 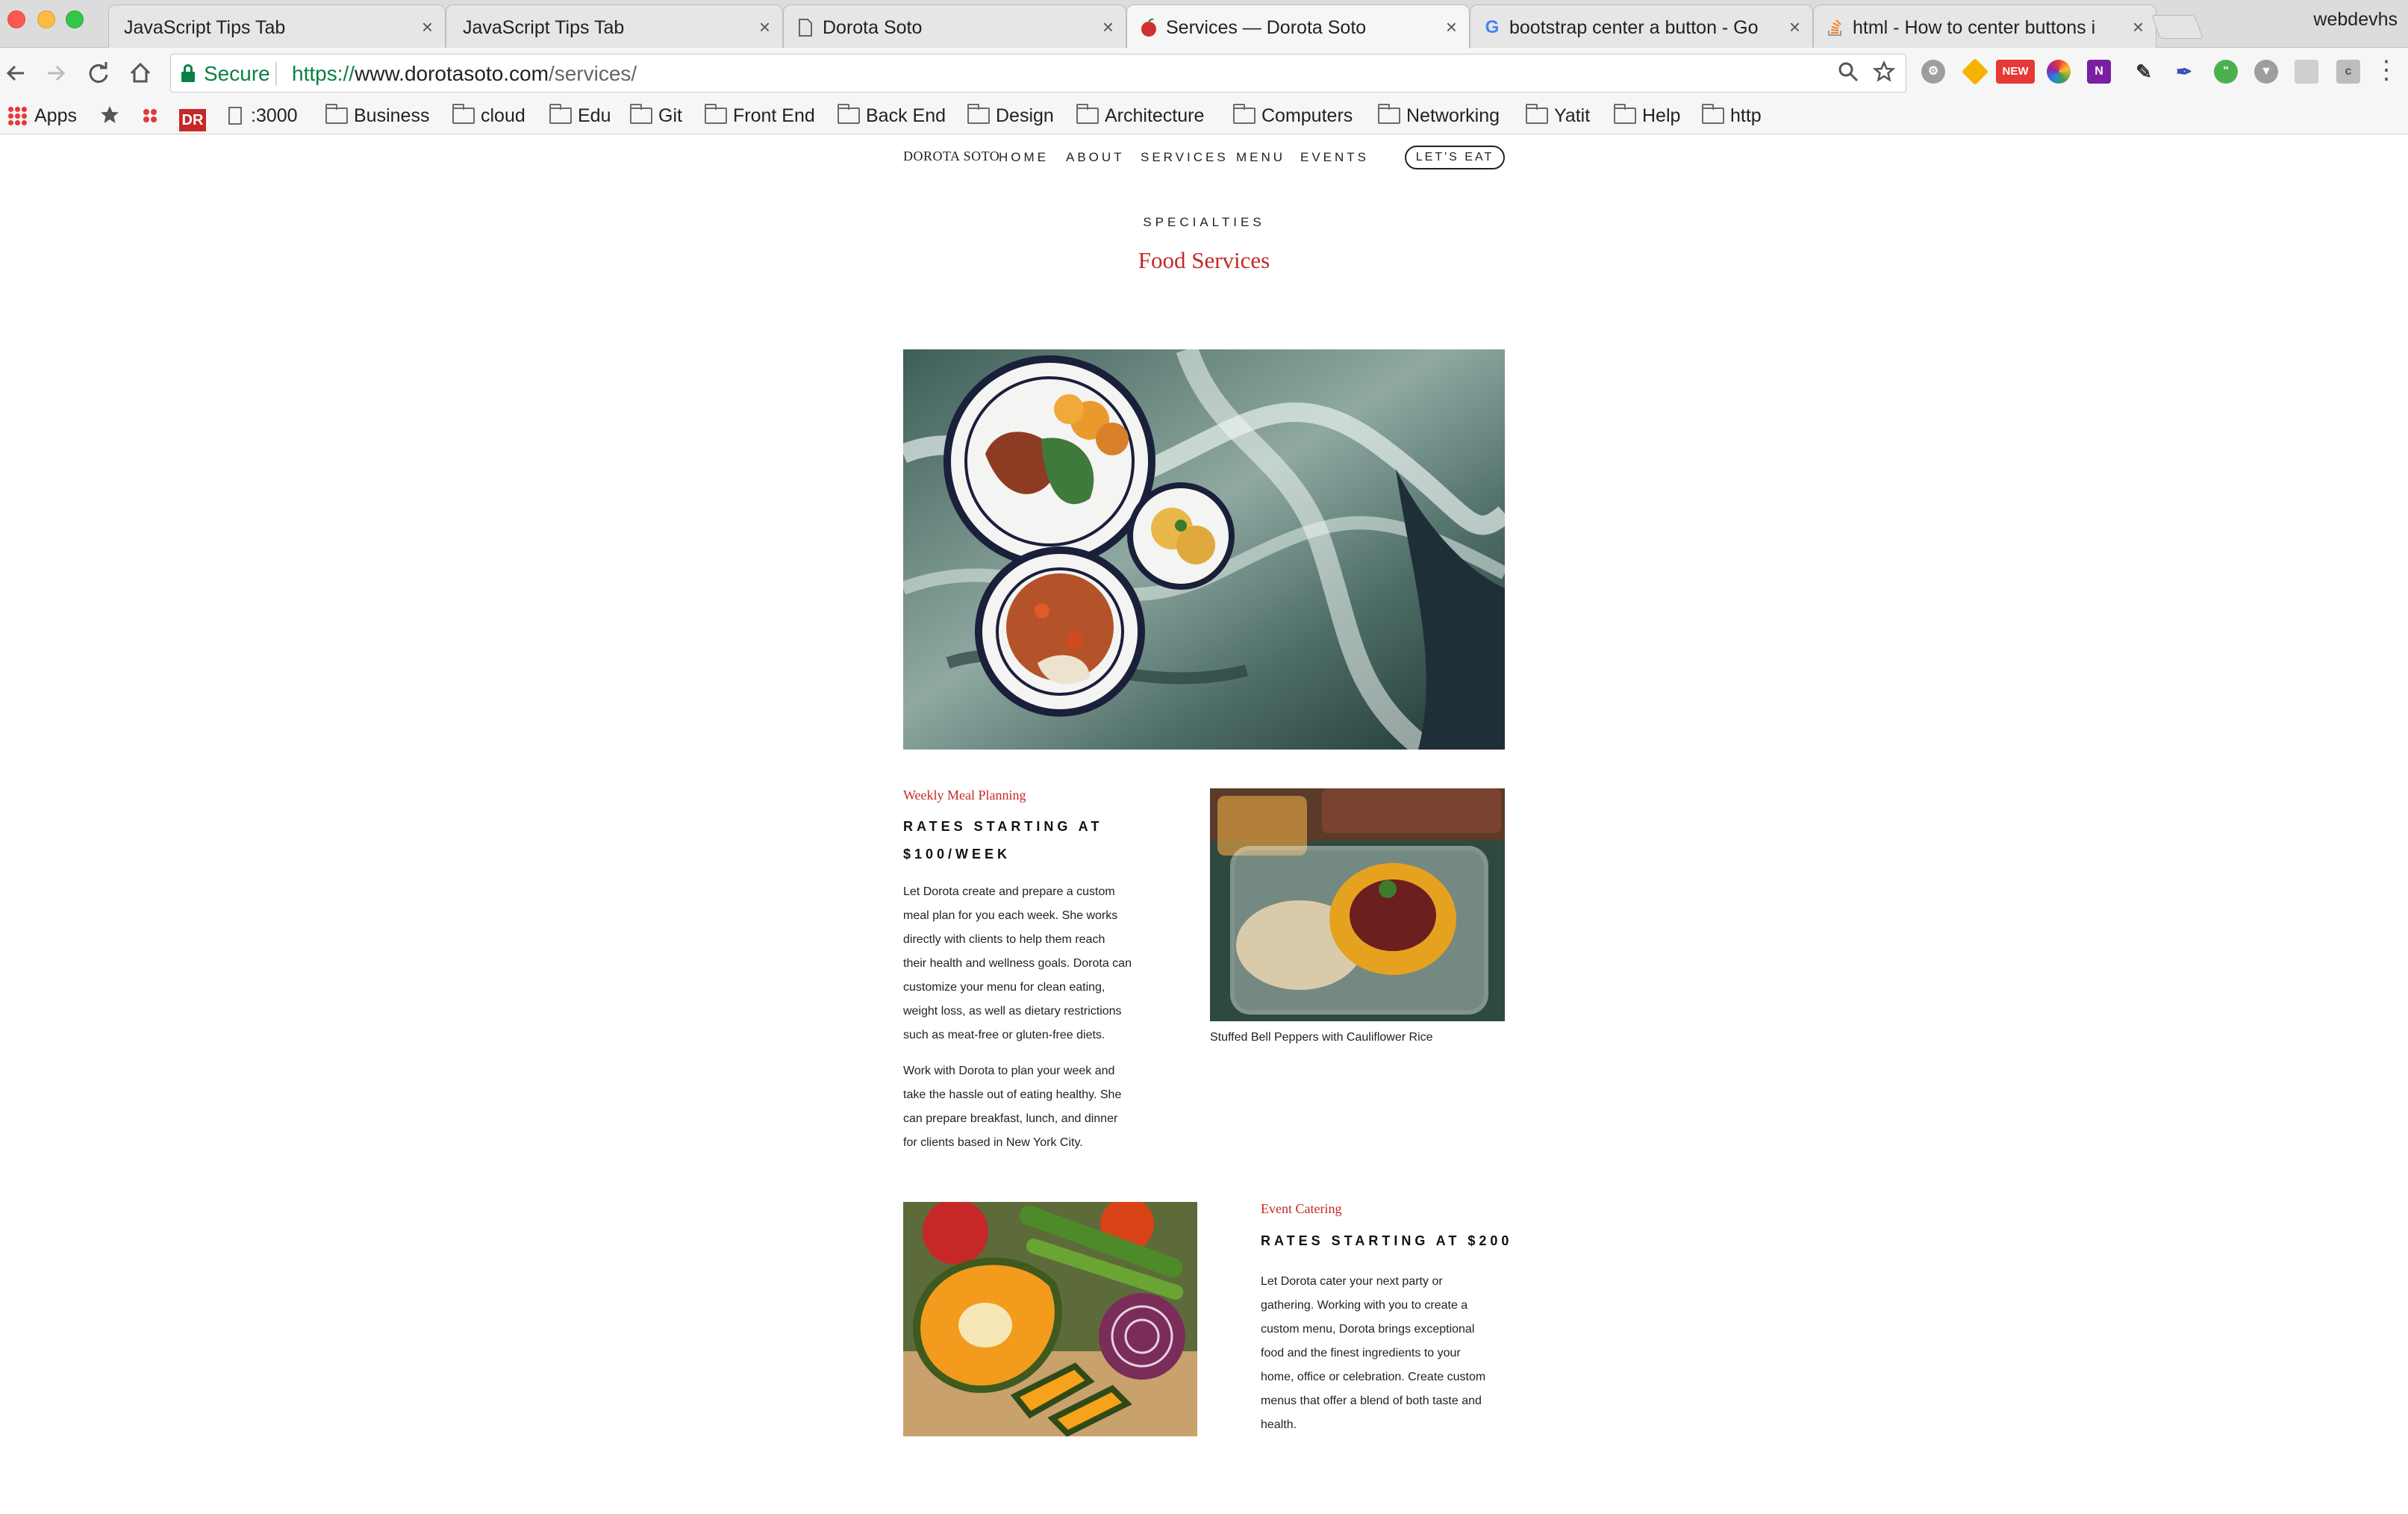 I want to click on lets-eat-button: LET'S EAT, so click(x=1455, y=157).